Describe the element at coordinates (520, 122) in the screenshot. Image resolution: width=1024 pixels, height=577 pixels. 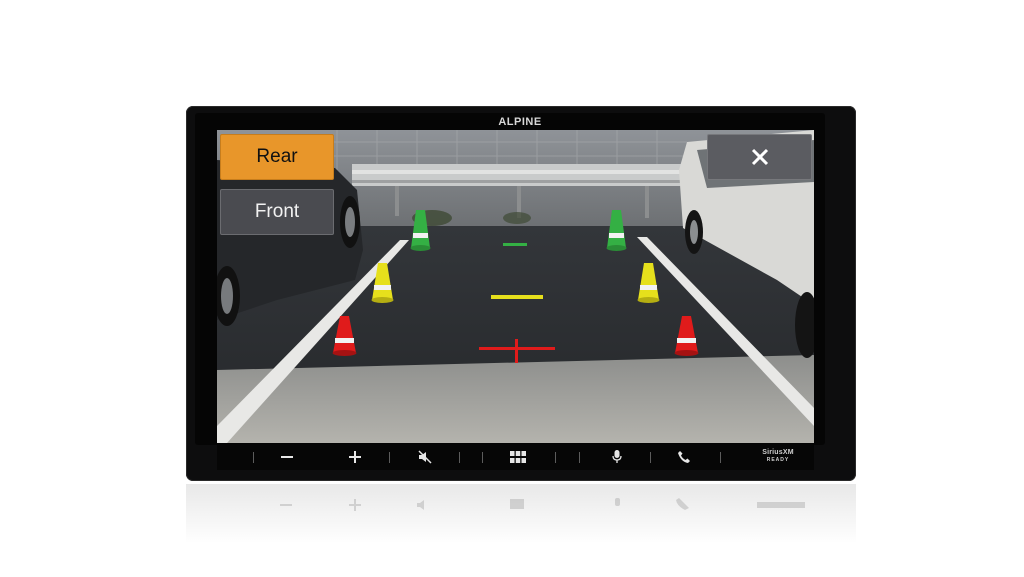
I see `brand-logo: ALPINE` at that location.